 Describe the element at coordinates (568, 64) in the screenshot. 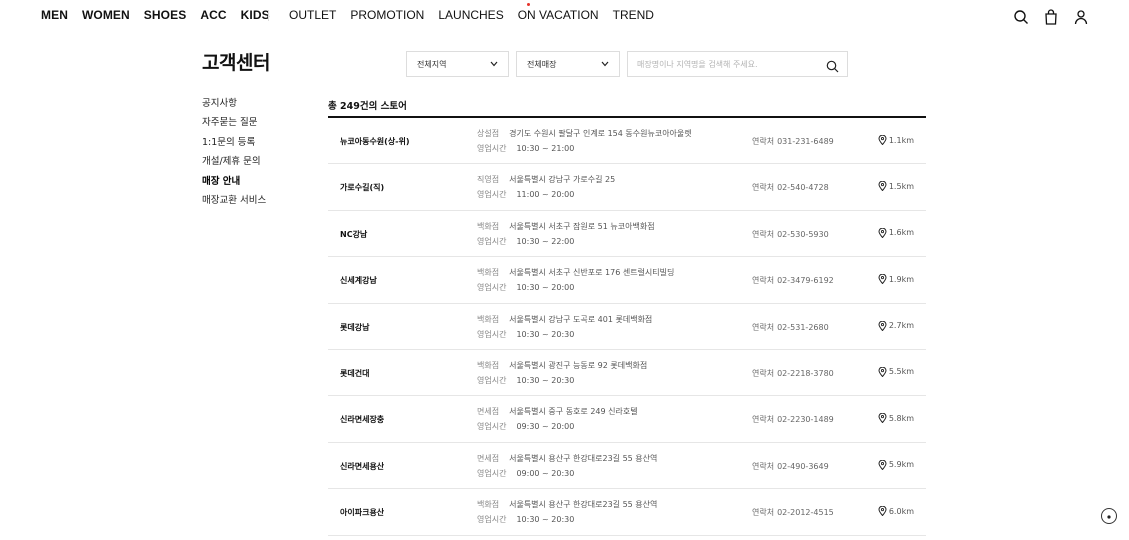

I see `store-type-select: 전체매장` at that location.